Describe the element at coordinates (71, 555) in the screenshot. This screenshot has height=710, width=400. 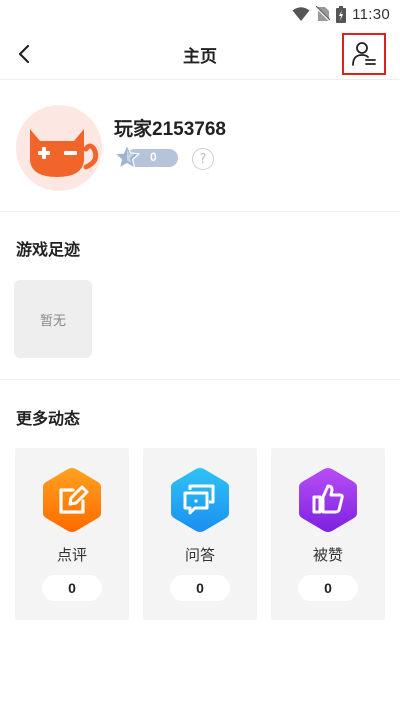
I see `reviews-label: 点评` at that location.